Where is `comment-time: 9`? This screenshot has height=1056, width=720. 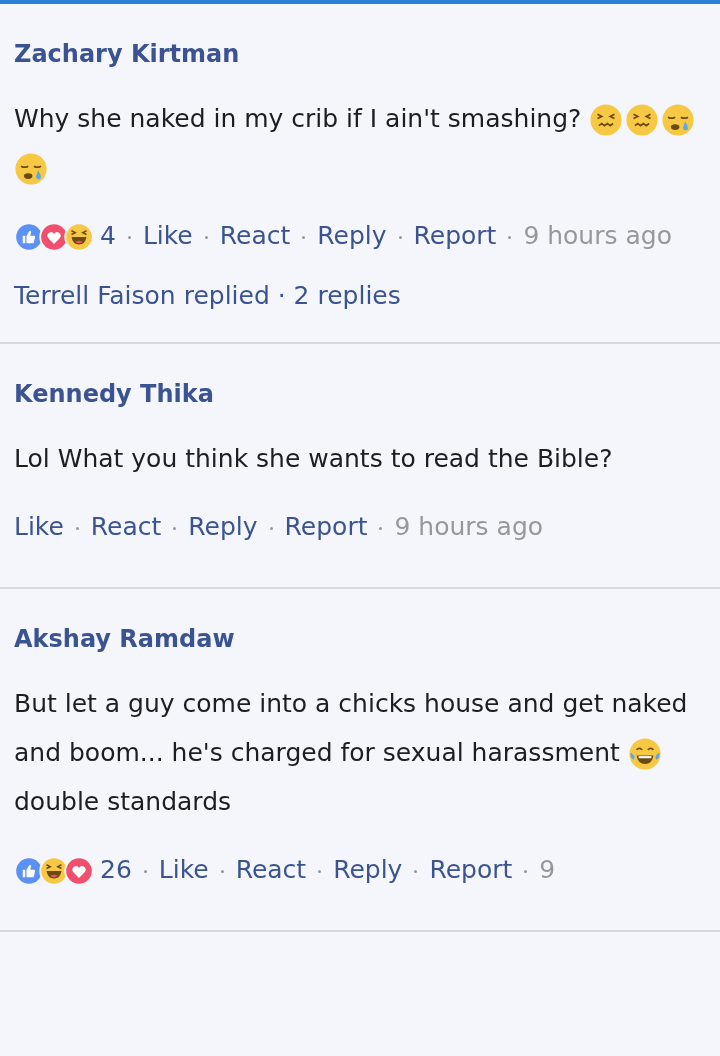 comment-time: 9 is located at coordinates (547, 869).